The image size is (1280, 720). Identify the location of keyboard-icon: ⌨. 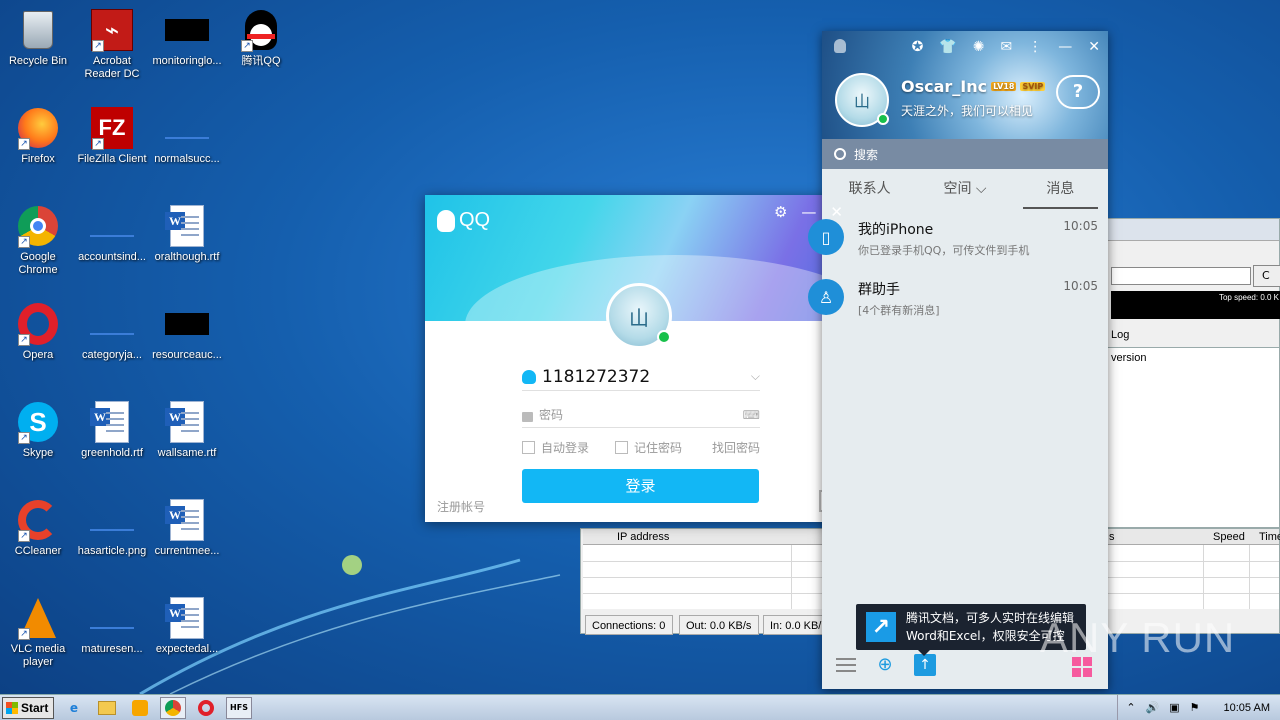
(751, 415).